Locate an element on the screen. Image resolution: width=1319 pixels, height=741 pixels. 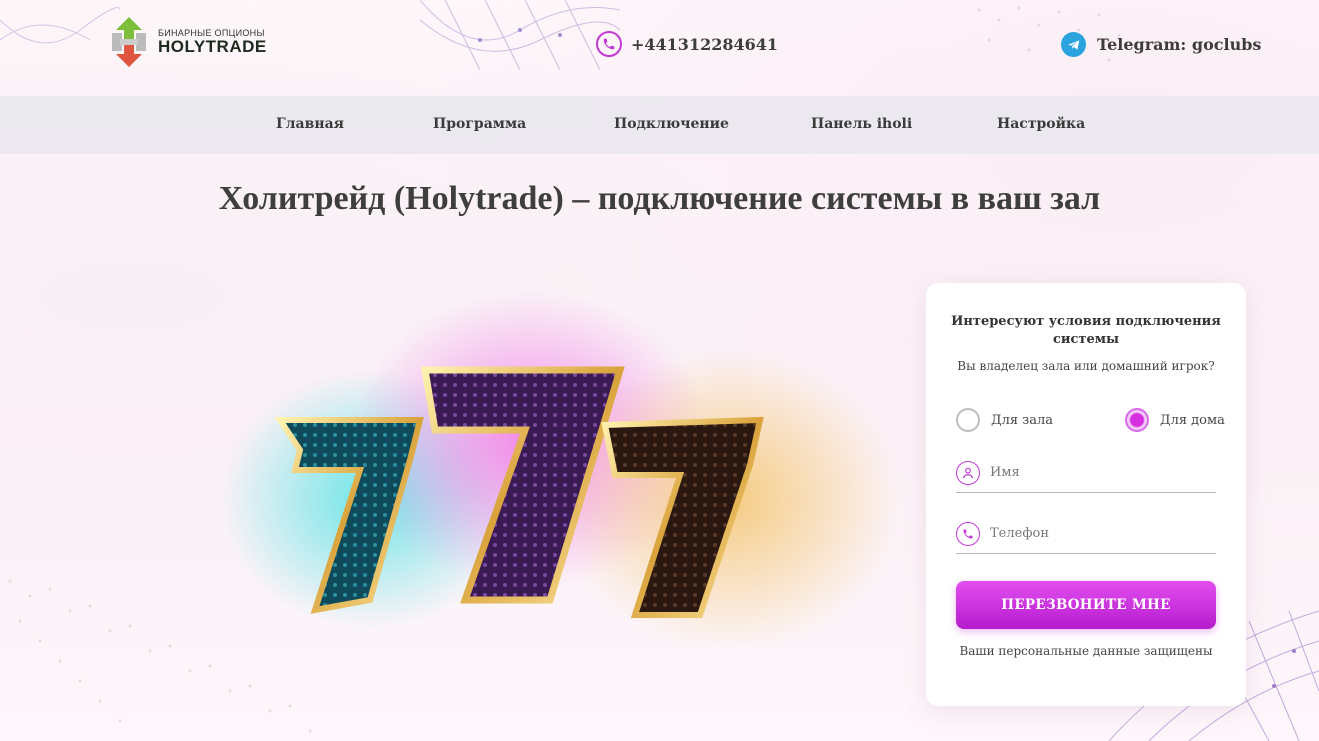
header-phone: +441312284641 is located at coordinates (687, 44).